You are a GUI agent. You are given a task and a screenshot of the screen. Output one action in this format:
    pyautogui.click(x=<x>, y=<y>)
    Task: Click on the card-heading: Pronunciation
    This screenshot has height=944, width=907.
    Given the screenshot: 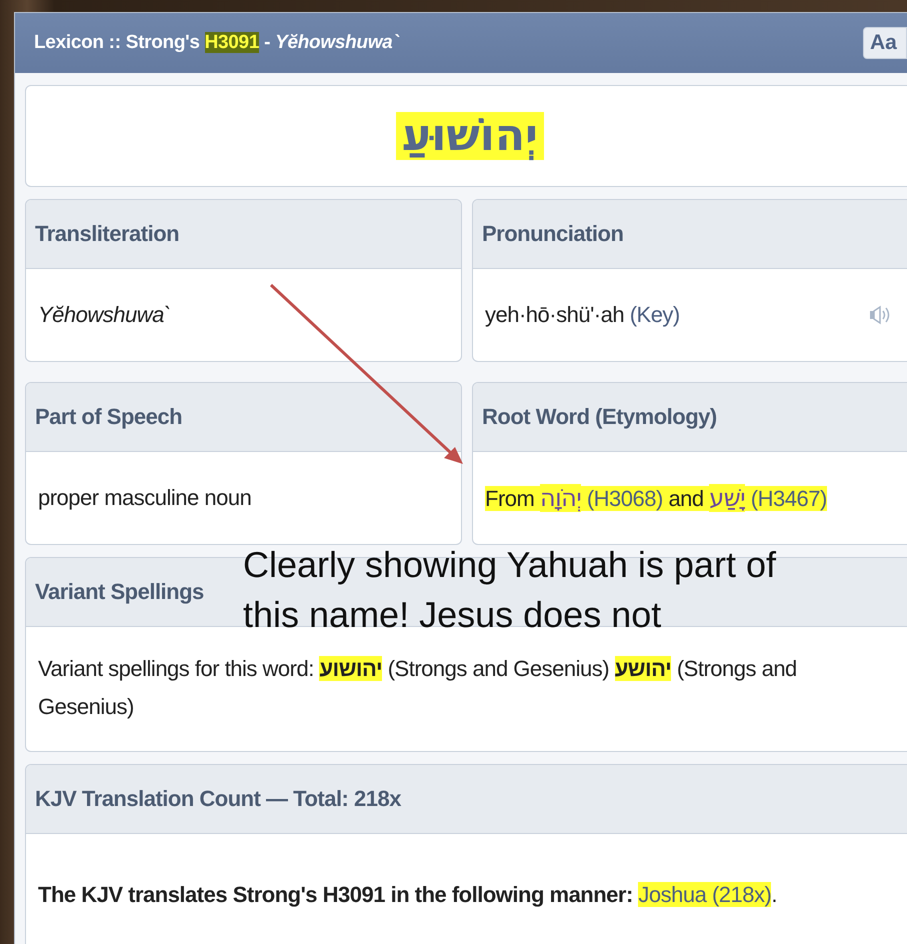 What is the action you would take?
    pyautogui.click(x=690, y=234)
    